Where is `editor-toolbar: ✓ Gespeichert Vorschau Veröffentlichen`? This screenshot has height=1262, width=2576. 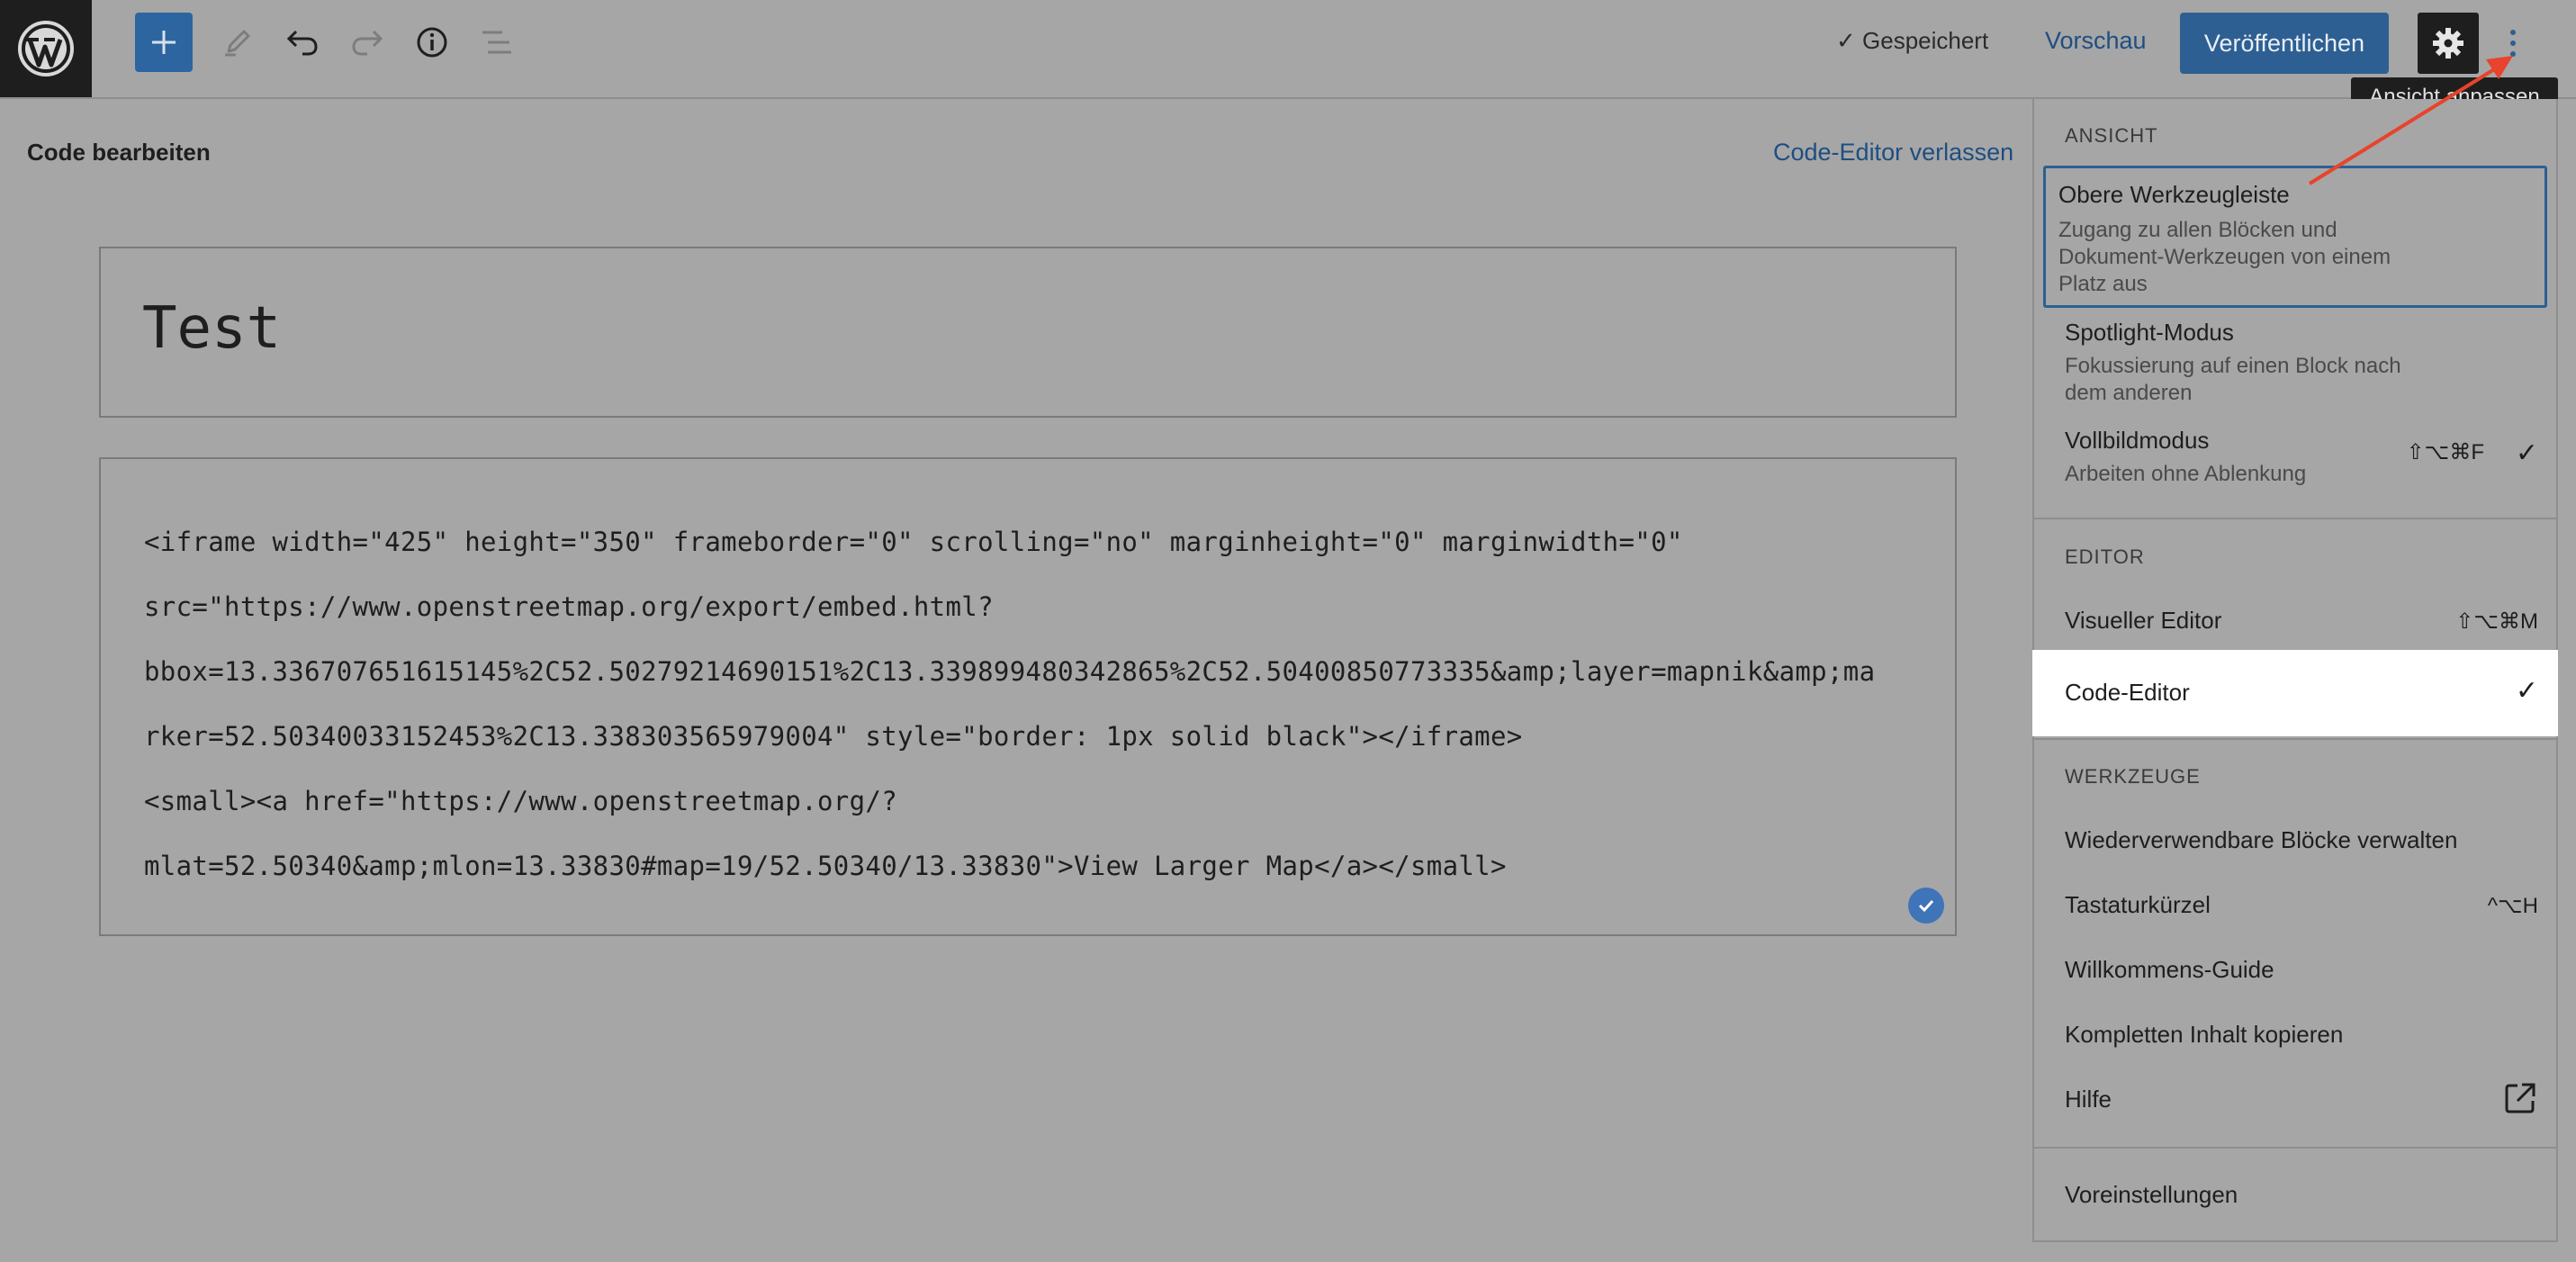
editor-toolbar: ✓ Gespeichert Vorschau Veröffentlichen is located at coordinates (1288, 49).